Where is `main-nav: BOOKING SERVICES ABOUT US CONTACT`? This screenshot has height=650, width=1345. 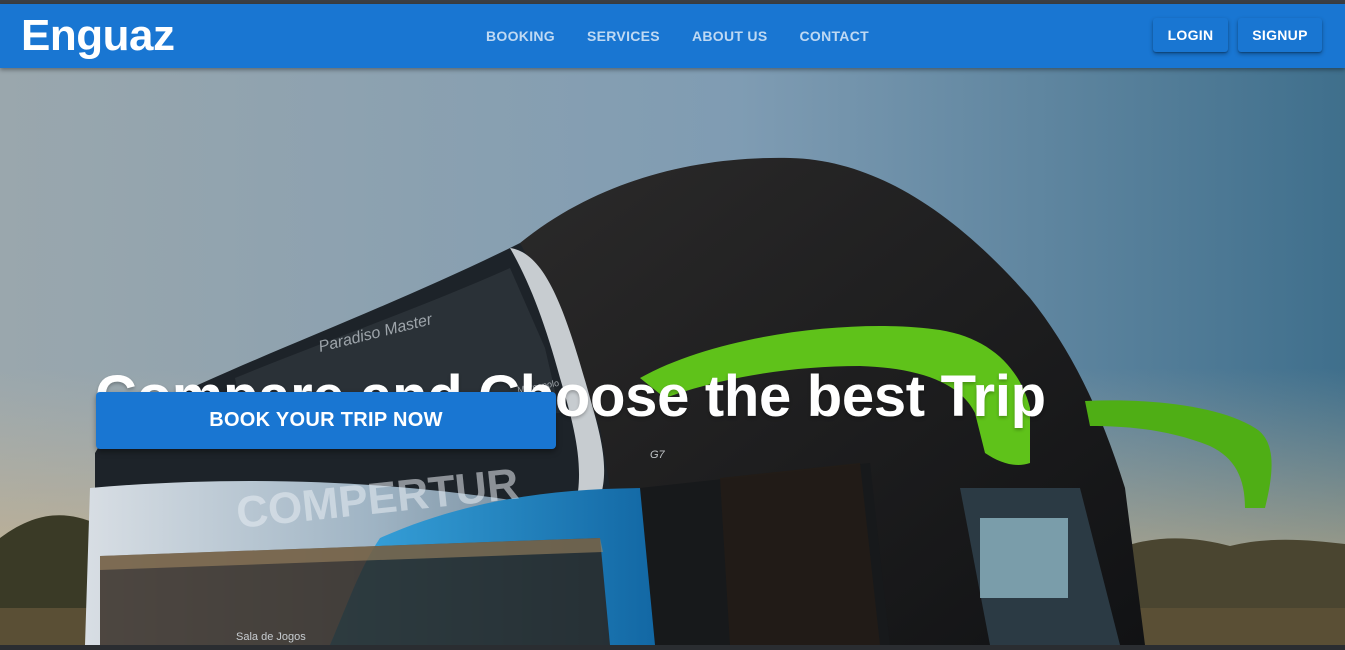
main-nav: BOOKING SERVICES ABOUT US CONTACT is located at coordinates (677, 36).